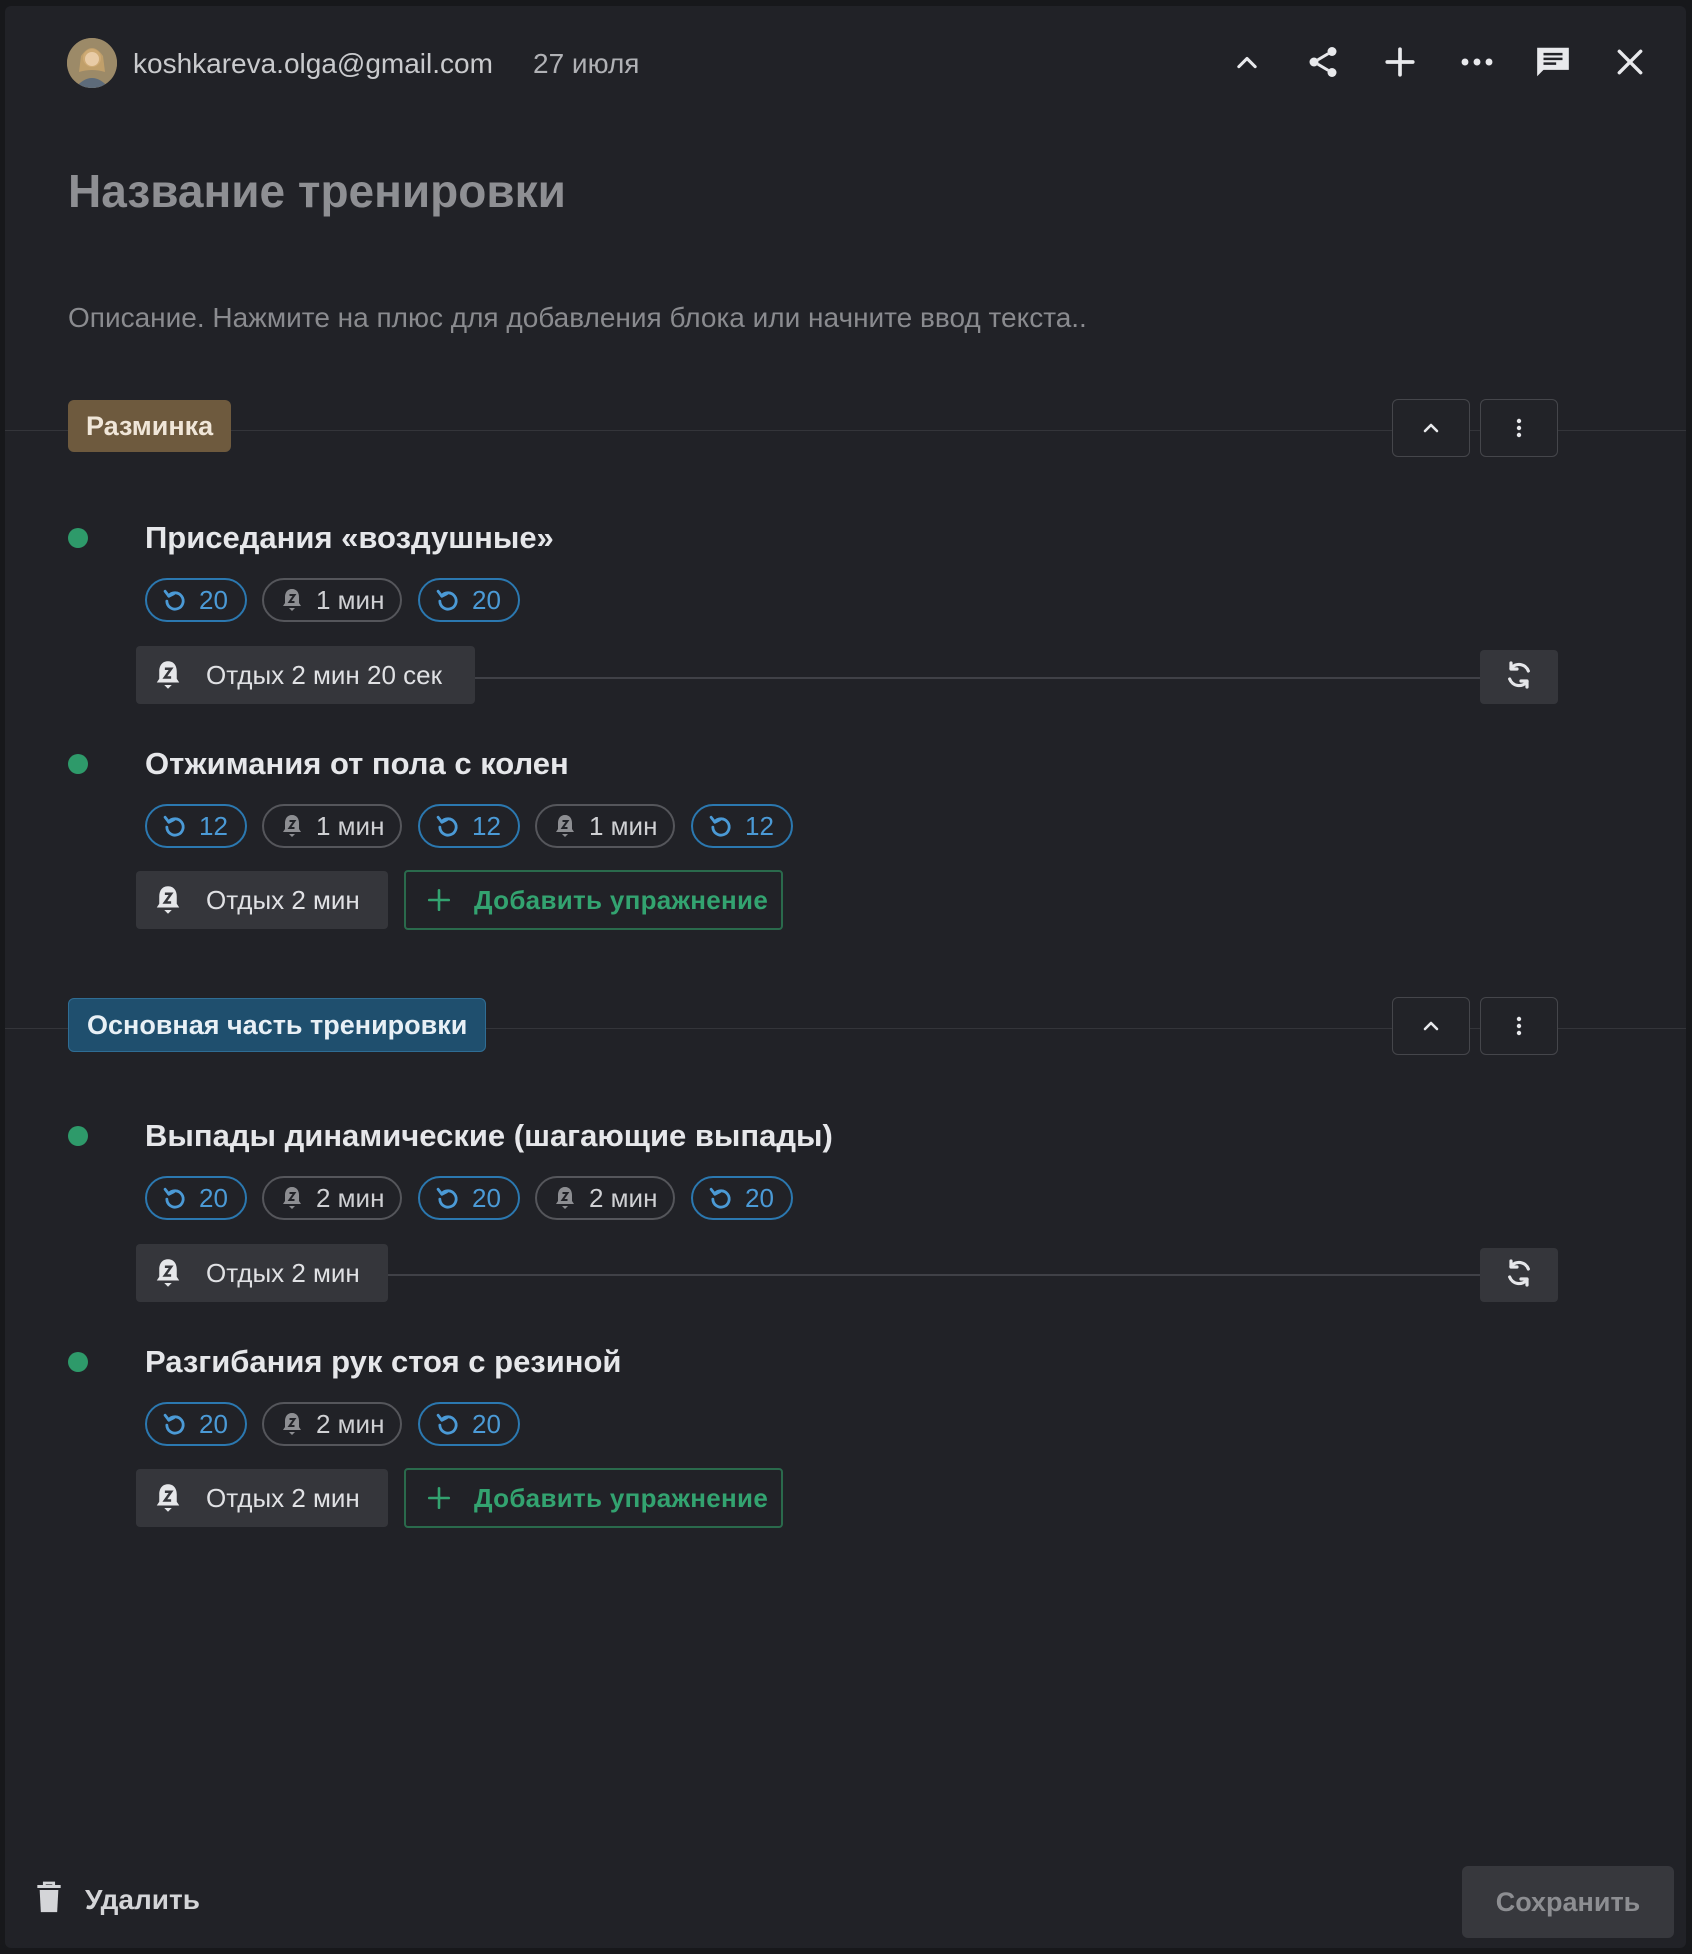 Image resolution: width=1692 pixels, height=1954 pixels. Describe the element at coordinates (313, 63) in the screenshot. I see `user-email: koshkareva.olga@gmail.com` at that location.